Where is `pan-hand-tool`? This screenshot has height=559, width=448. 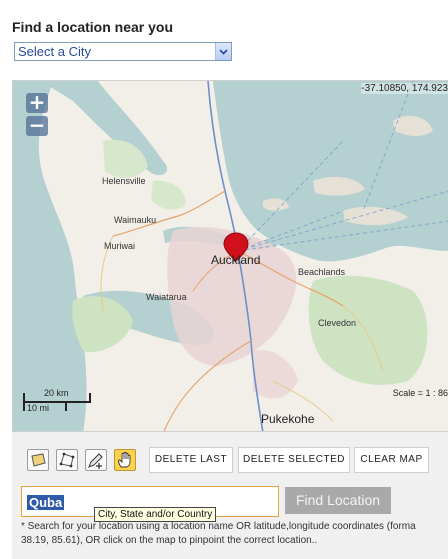 pan-hand-tool is located at coordinates (125, 460).